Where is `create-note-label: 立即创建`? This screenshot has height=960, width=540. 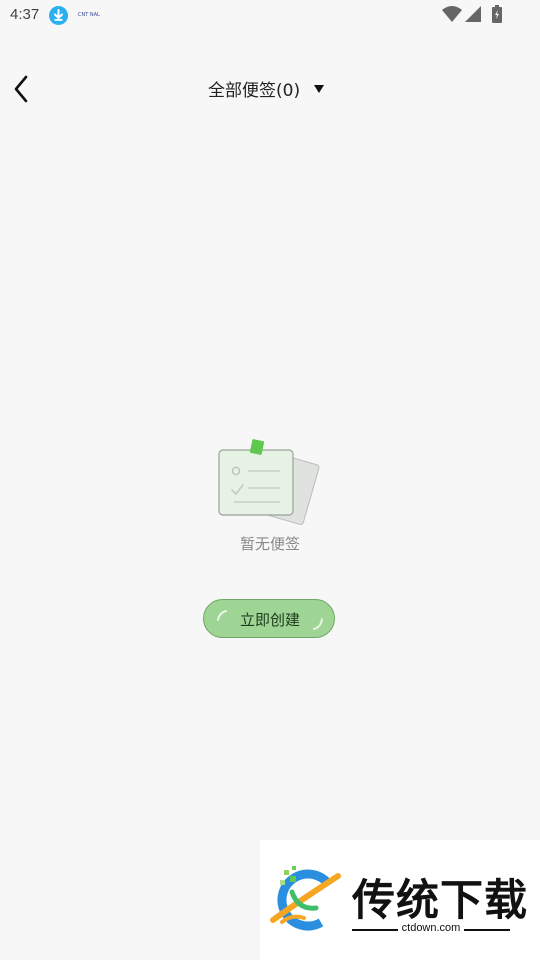 create-note-label: 立即创建 is located at coordinates (269, 620).